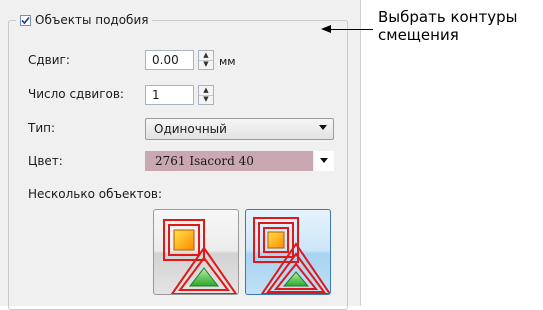 This screenshot has width=543, height=310. I want to click on offset-unit: мм, so click(227, 61).